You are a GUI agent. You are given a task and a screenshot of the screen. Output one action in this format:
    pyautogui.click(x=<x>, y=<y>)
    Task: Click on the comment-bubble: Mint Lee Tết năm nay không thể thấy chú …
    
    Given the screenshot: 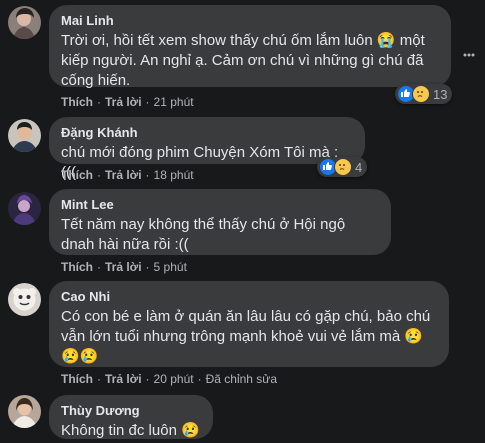 What is the action you would take?
    pyautogui.click(x=220, y=222)
    